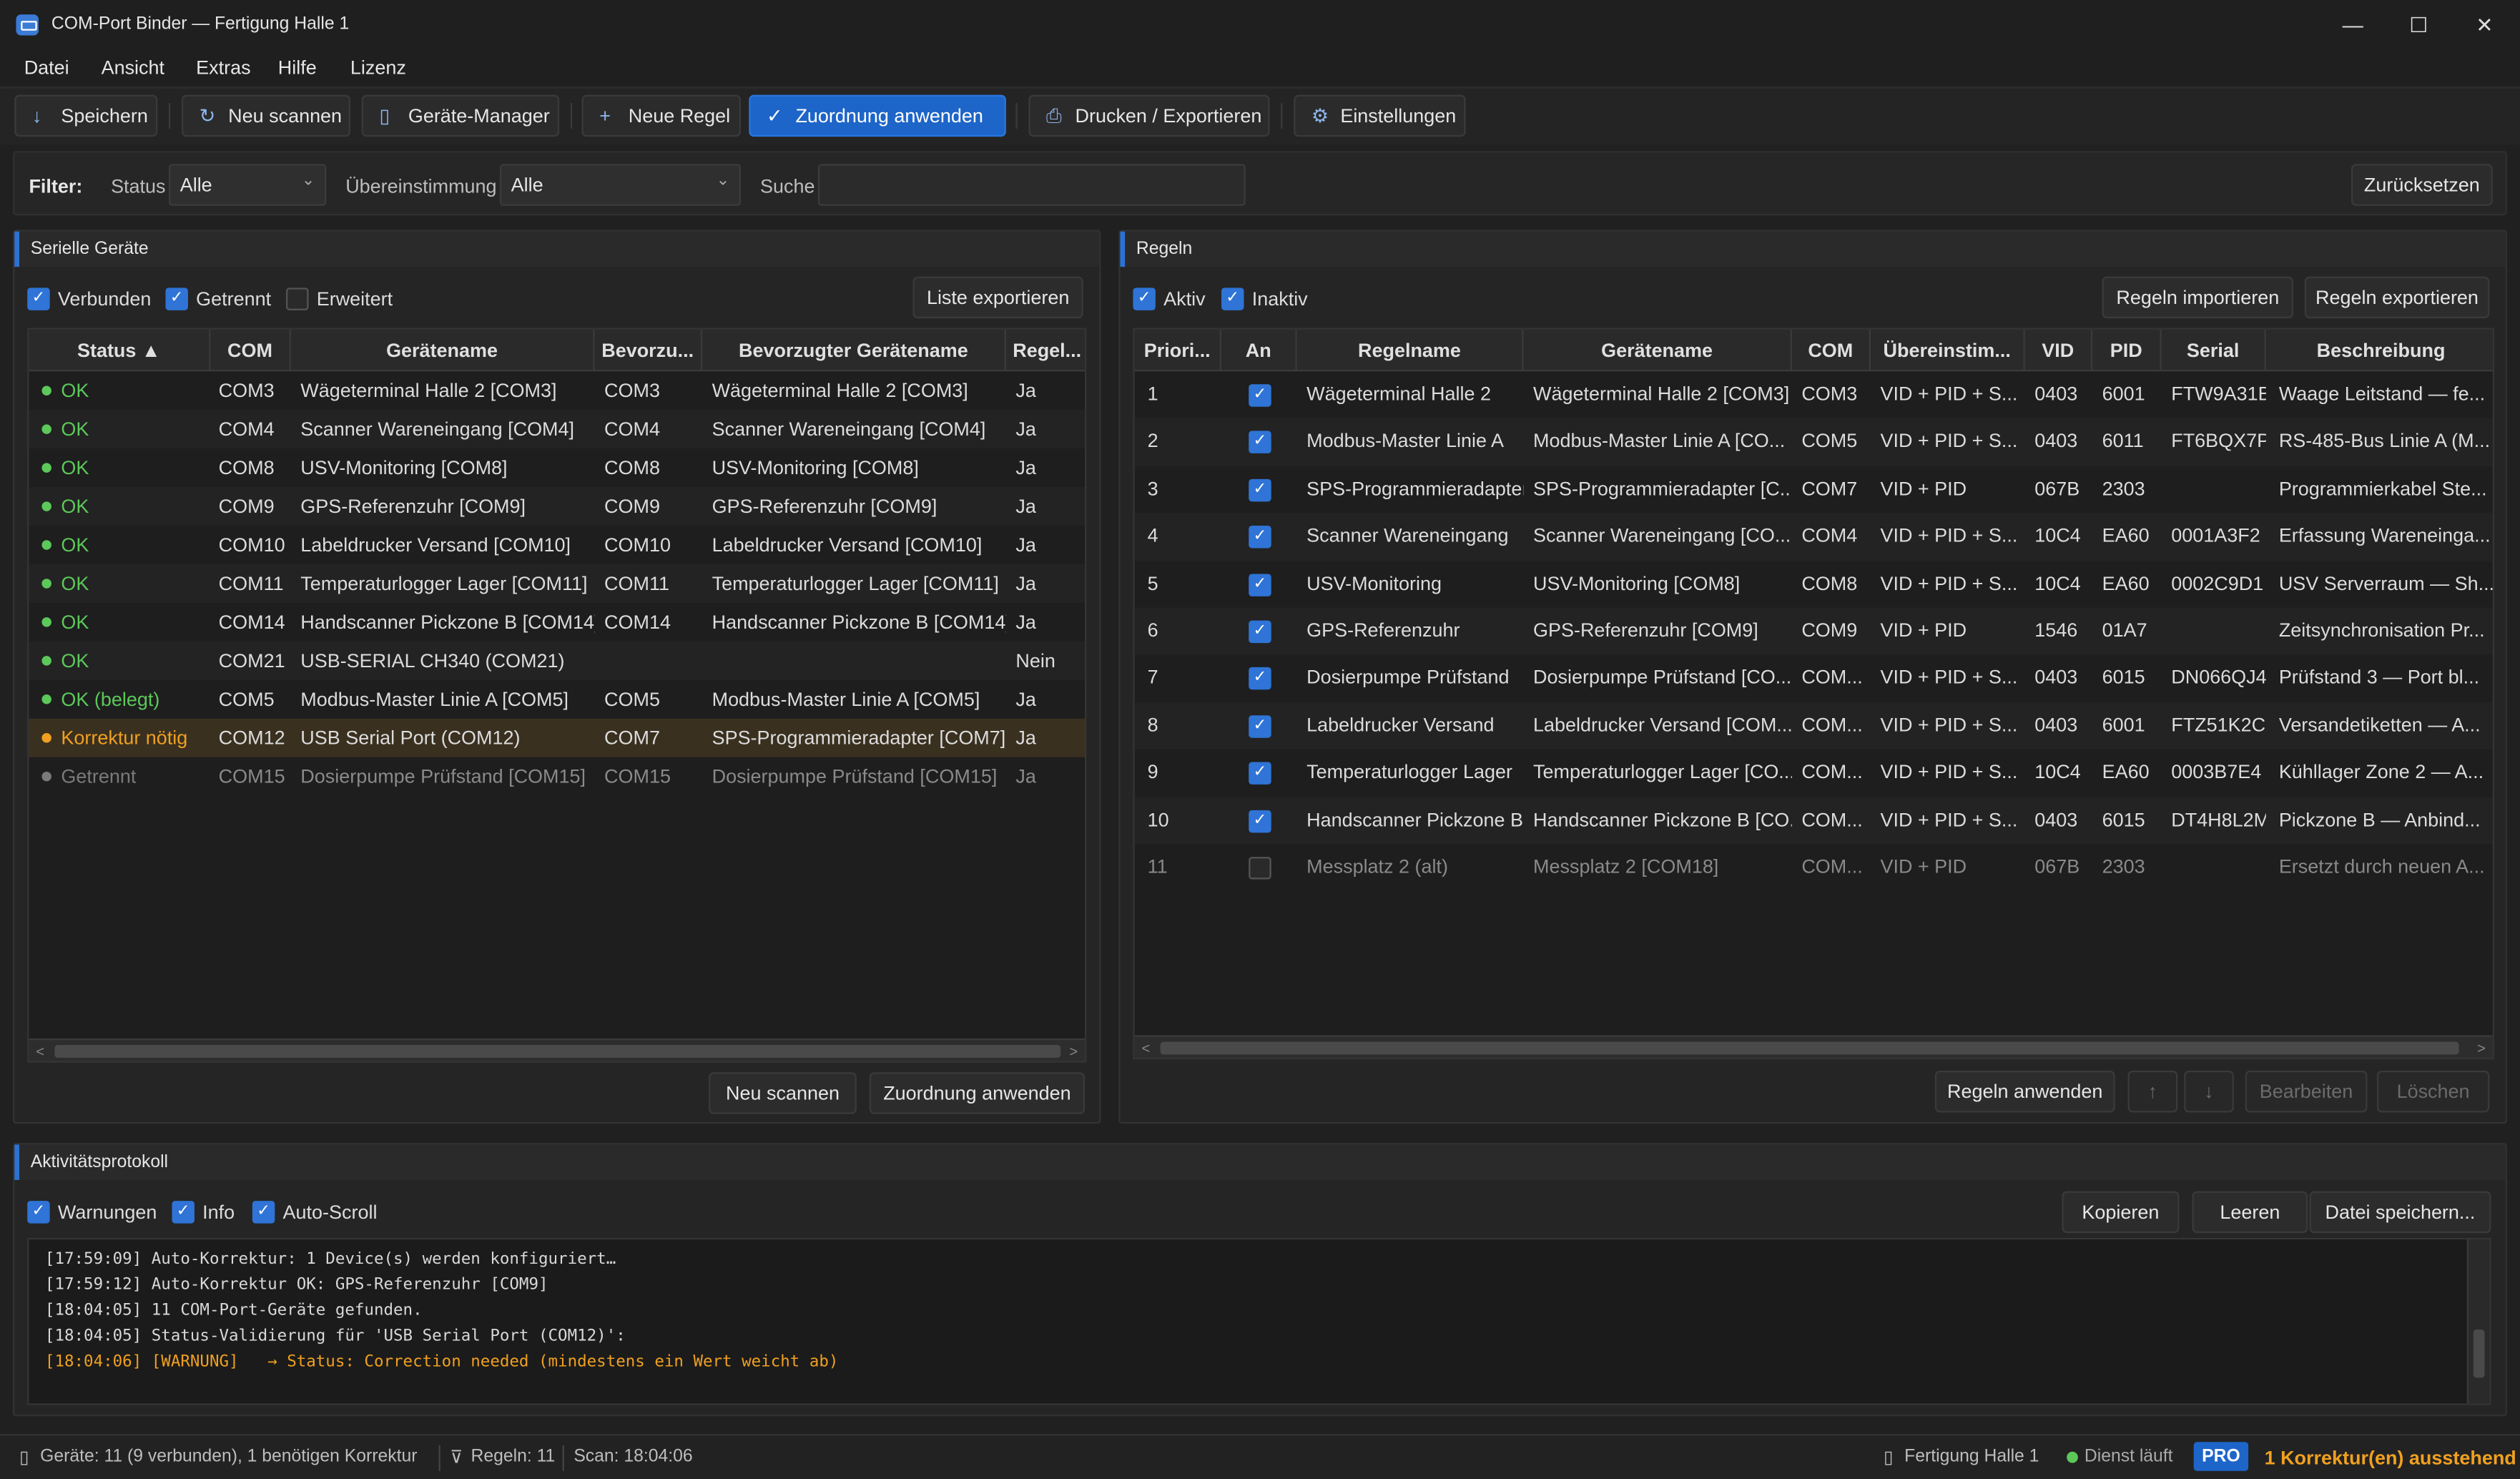 Image resolution: width=2520 pixels, height=1479 pixels. I want to click on column-header-description: Beschreibung, so click(2379, 350).